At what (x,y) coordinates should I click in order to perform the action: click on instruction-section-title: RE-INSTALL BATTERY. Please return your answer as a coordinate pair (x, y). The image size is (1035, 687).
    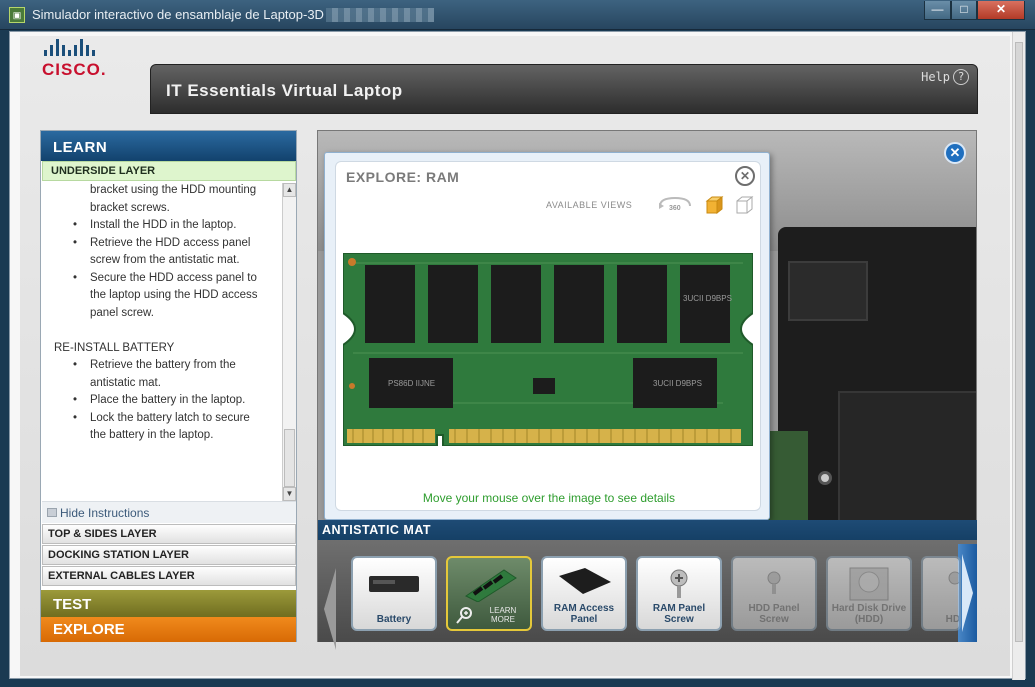
    Looking at the image, I should click on (114, 347).